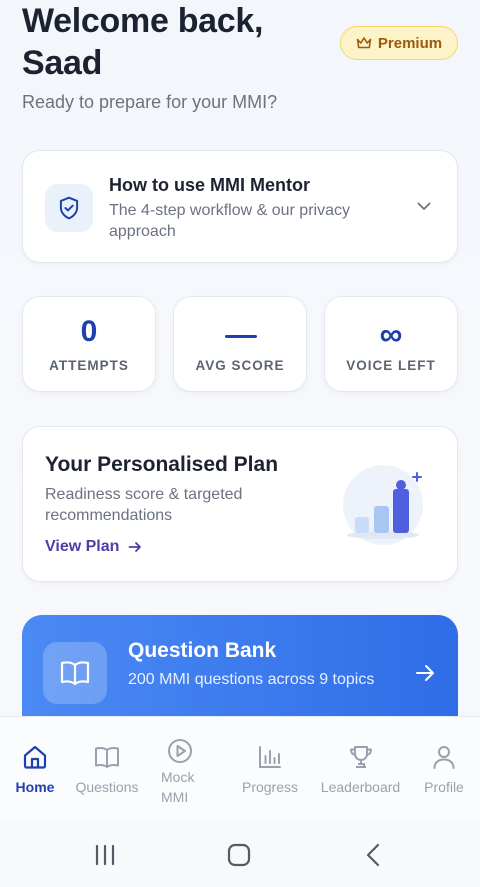 This screenshot has height=887, width=480. What do you see at coordinates (150, 102) in the screenshot?
I see `welcome-subtitle: Ready to prepare for your MMI?` at bounding box center [150, 102].